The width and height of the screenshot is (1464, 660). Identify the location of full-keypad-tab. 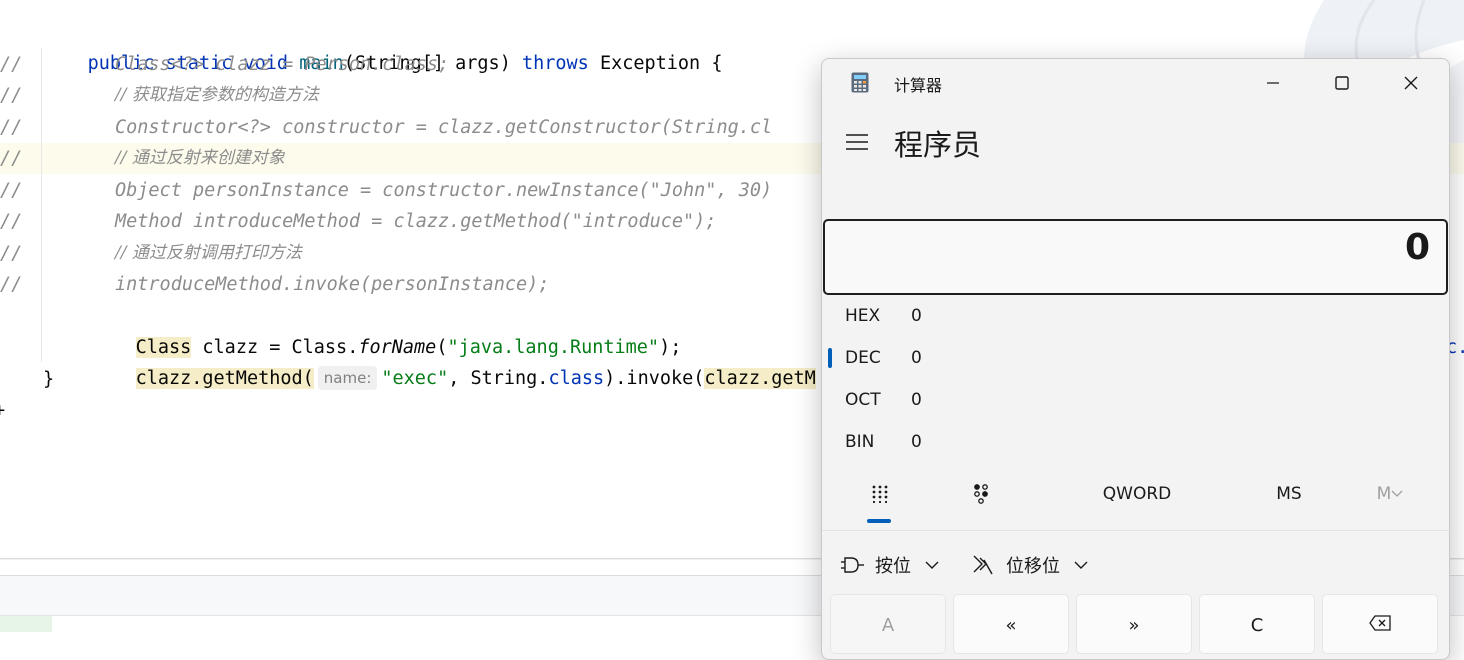
(880, 494).